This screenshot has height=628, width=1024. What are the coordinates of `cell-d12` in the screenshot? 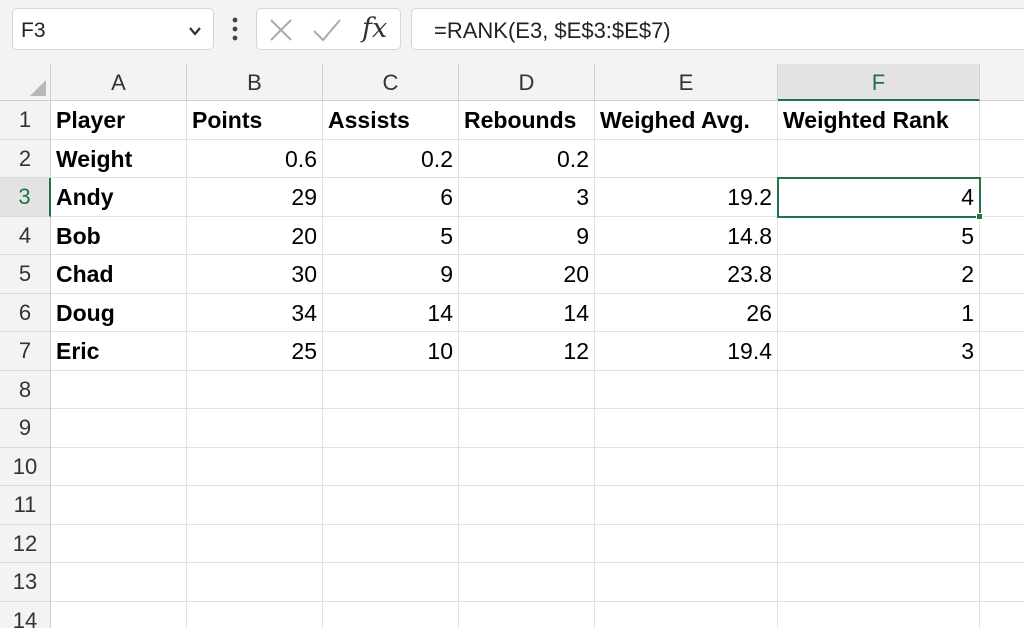 It's located at (527, 543).